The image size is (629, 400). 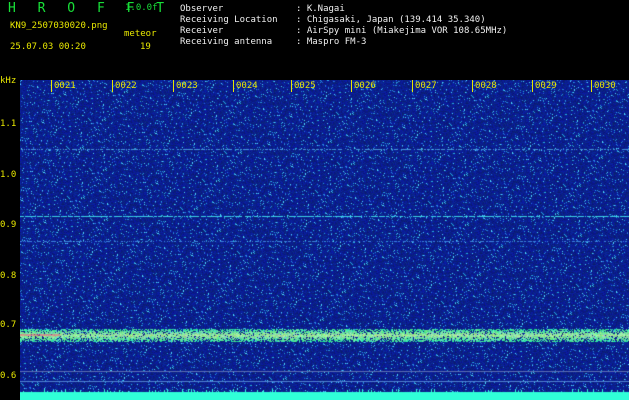 I want to click on x-tick-label: 0023, so click(x=187, y=86).